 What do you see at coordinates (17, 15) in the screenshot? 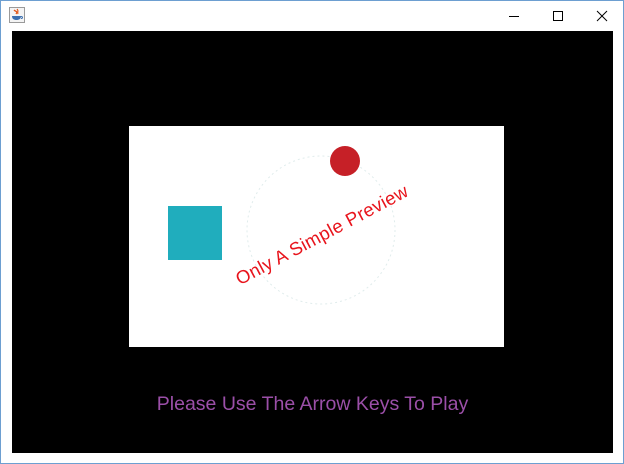
I see `java-app-icon` at bounding box center [17, 15].